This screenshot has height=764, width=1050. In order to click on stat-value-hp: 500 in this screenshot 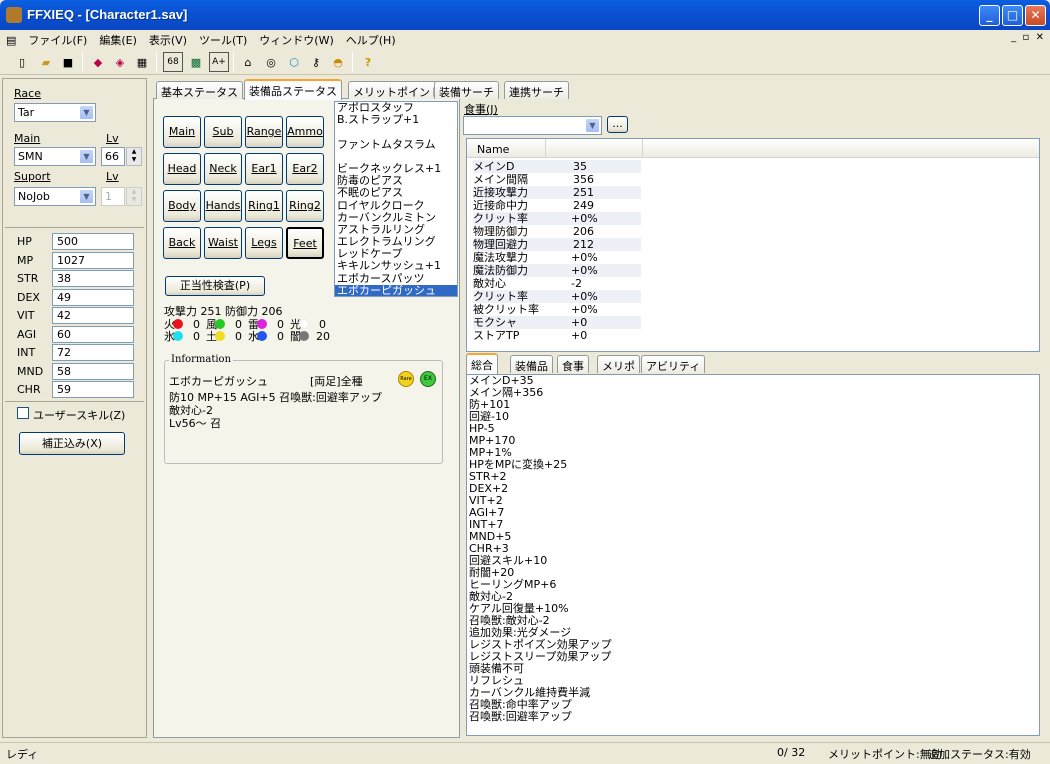, I will do `click(93, 241)`.